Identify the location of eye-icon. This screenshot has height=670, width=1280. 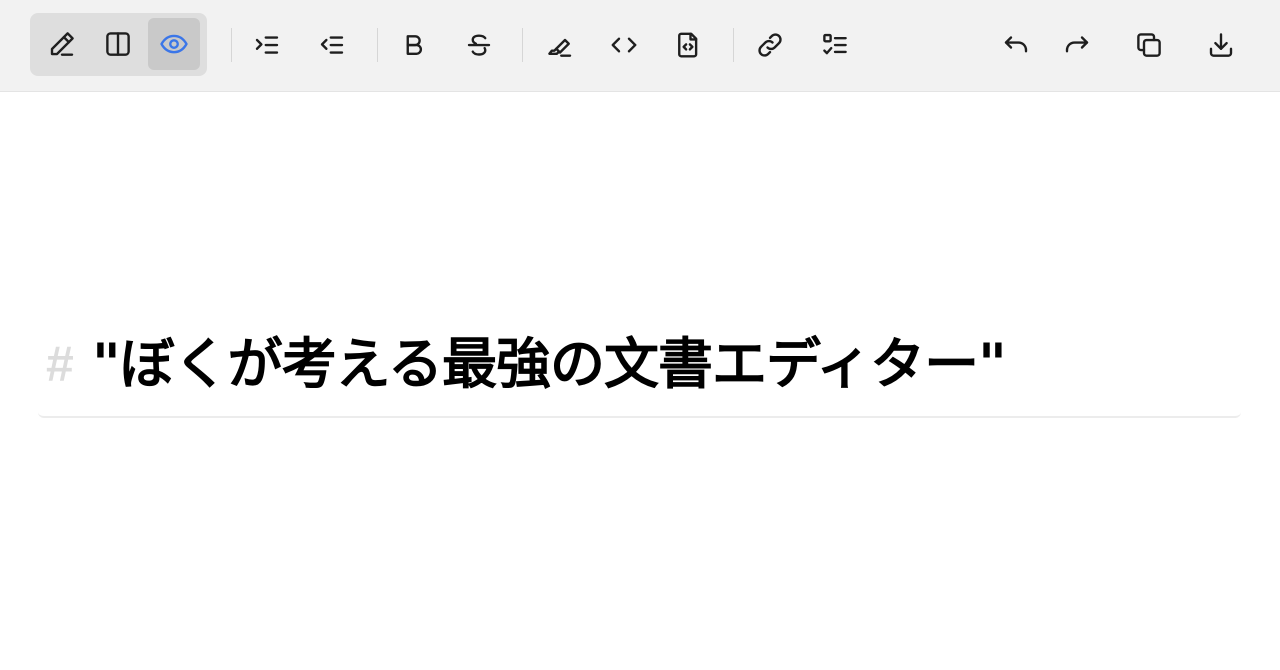
(174, 44).